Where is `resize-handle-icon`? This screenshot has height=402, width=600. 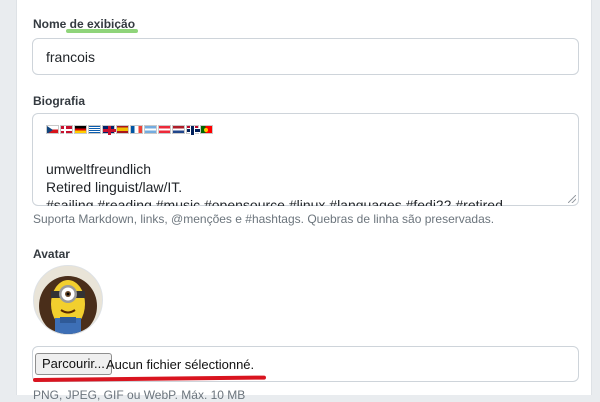 resize-handle-icon is located at coordinates (572, 199).